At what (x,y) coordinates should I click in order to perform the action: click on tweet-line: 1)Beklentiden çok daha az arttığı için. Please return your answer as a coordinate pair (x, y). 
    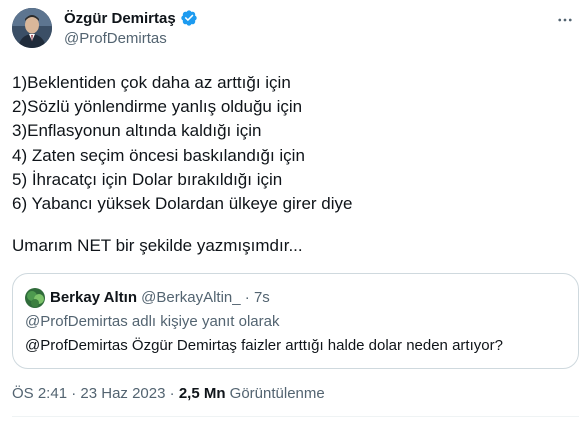
    Looking at the image, I should click on (151, 82).